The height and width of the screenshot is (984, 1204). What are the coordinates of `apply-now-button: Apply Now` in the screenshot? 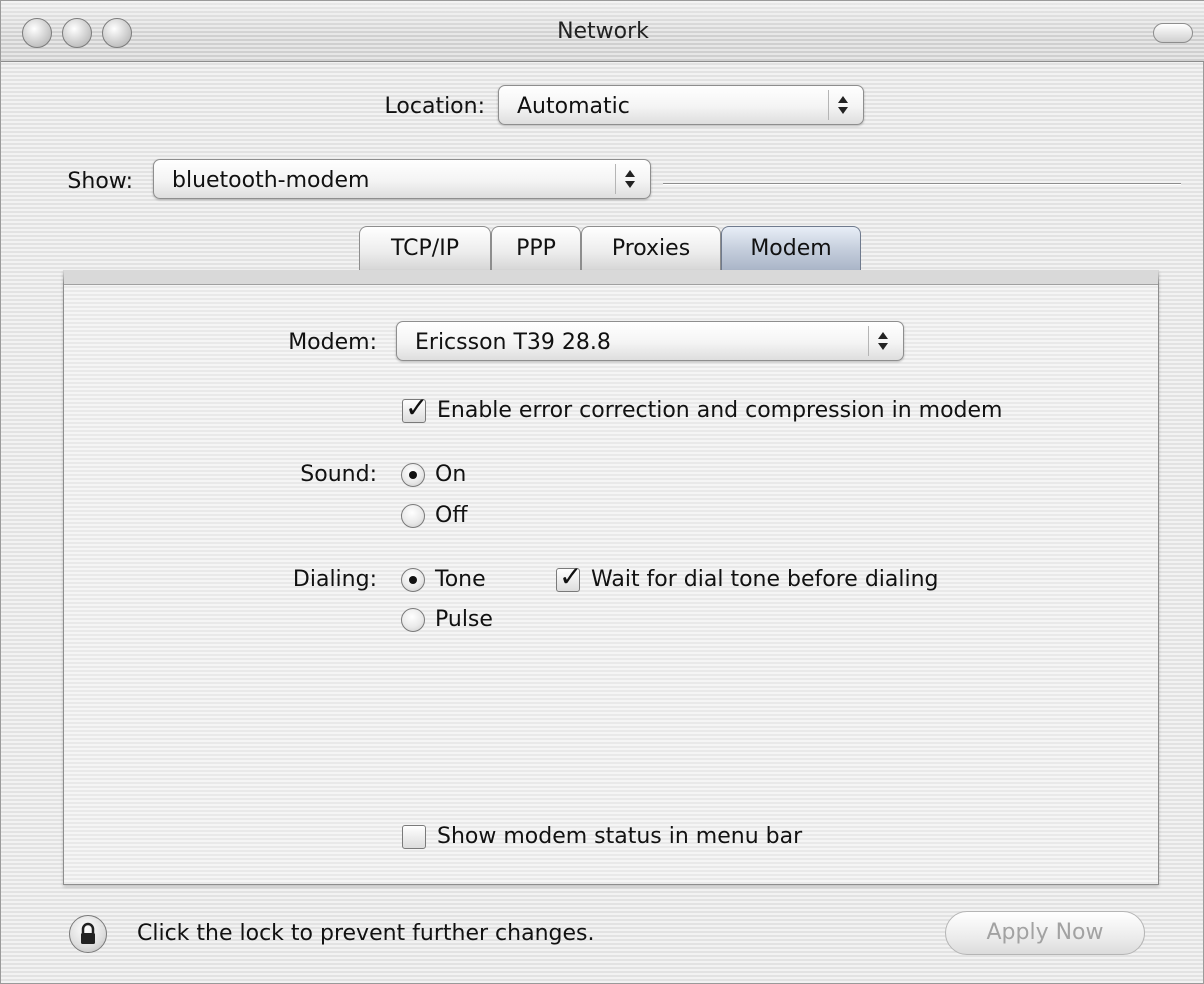 It's located at (1045, 933).